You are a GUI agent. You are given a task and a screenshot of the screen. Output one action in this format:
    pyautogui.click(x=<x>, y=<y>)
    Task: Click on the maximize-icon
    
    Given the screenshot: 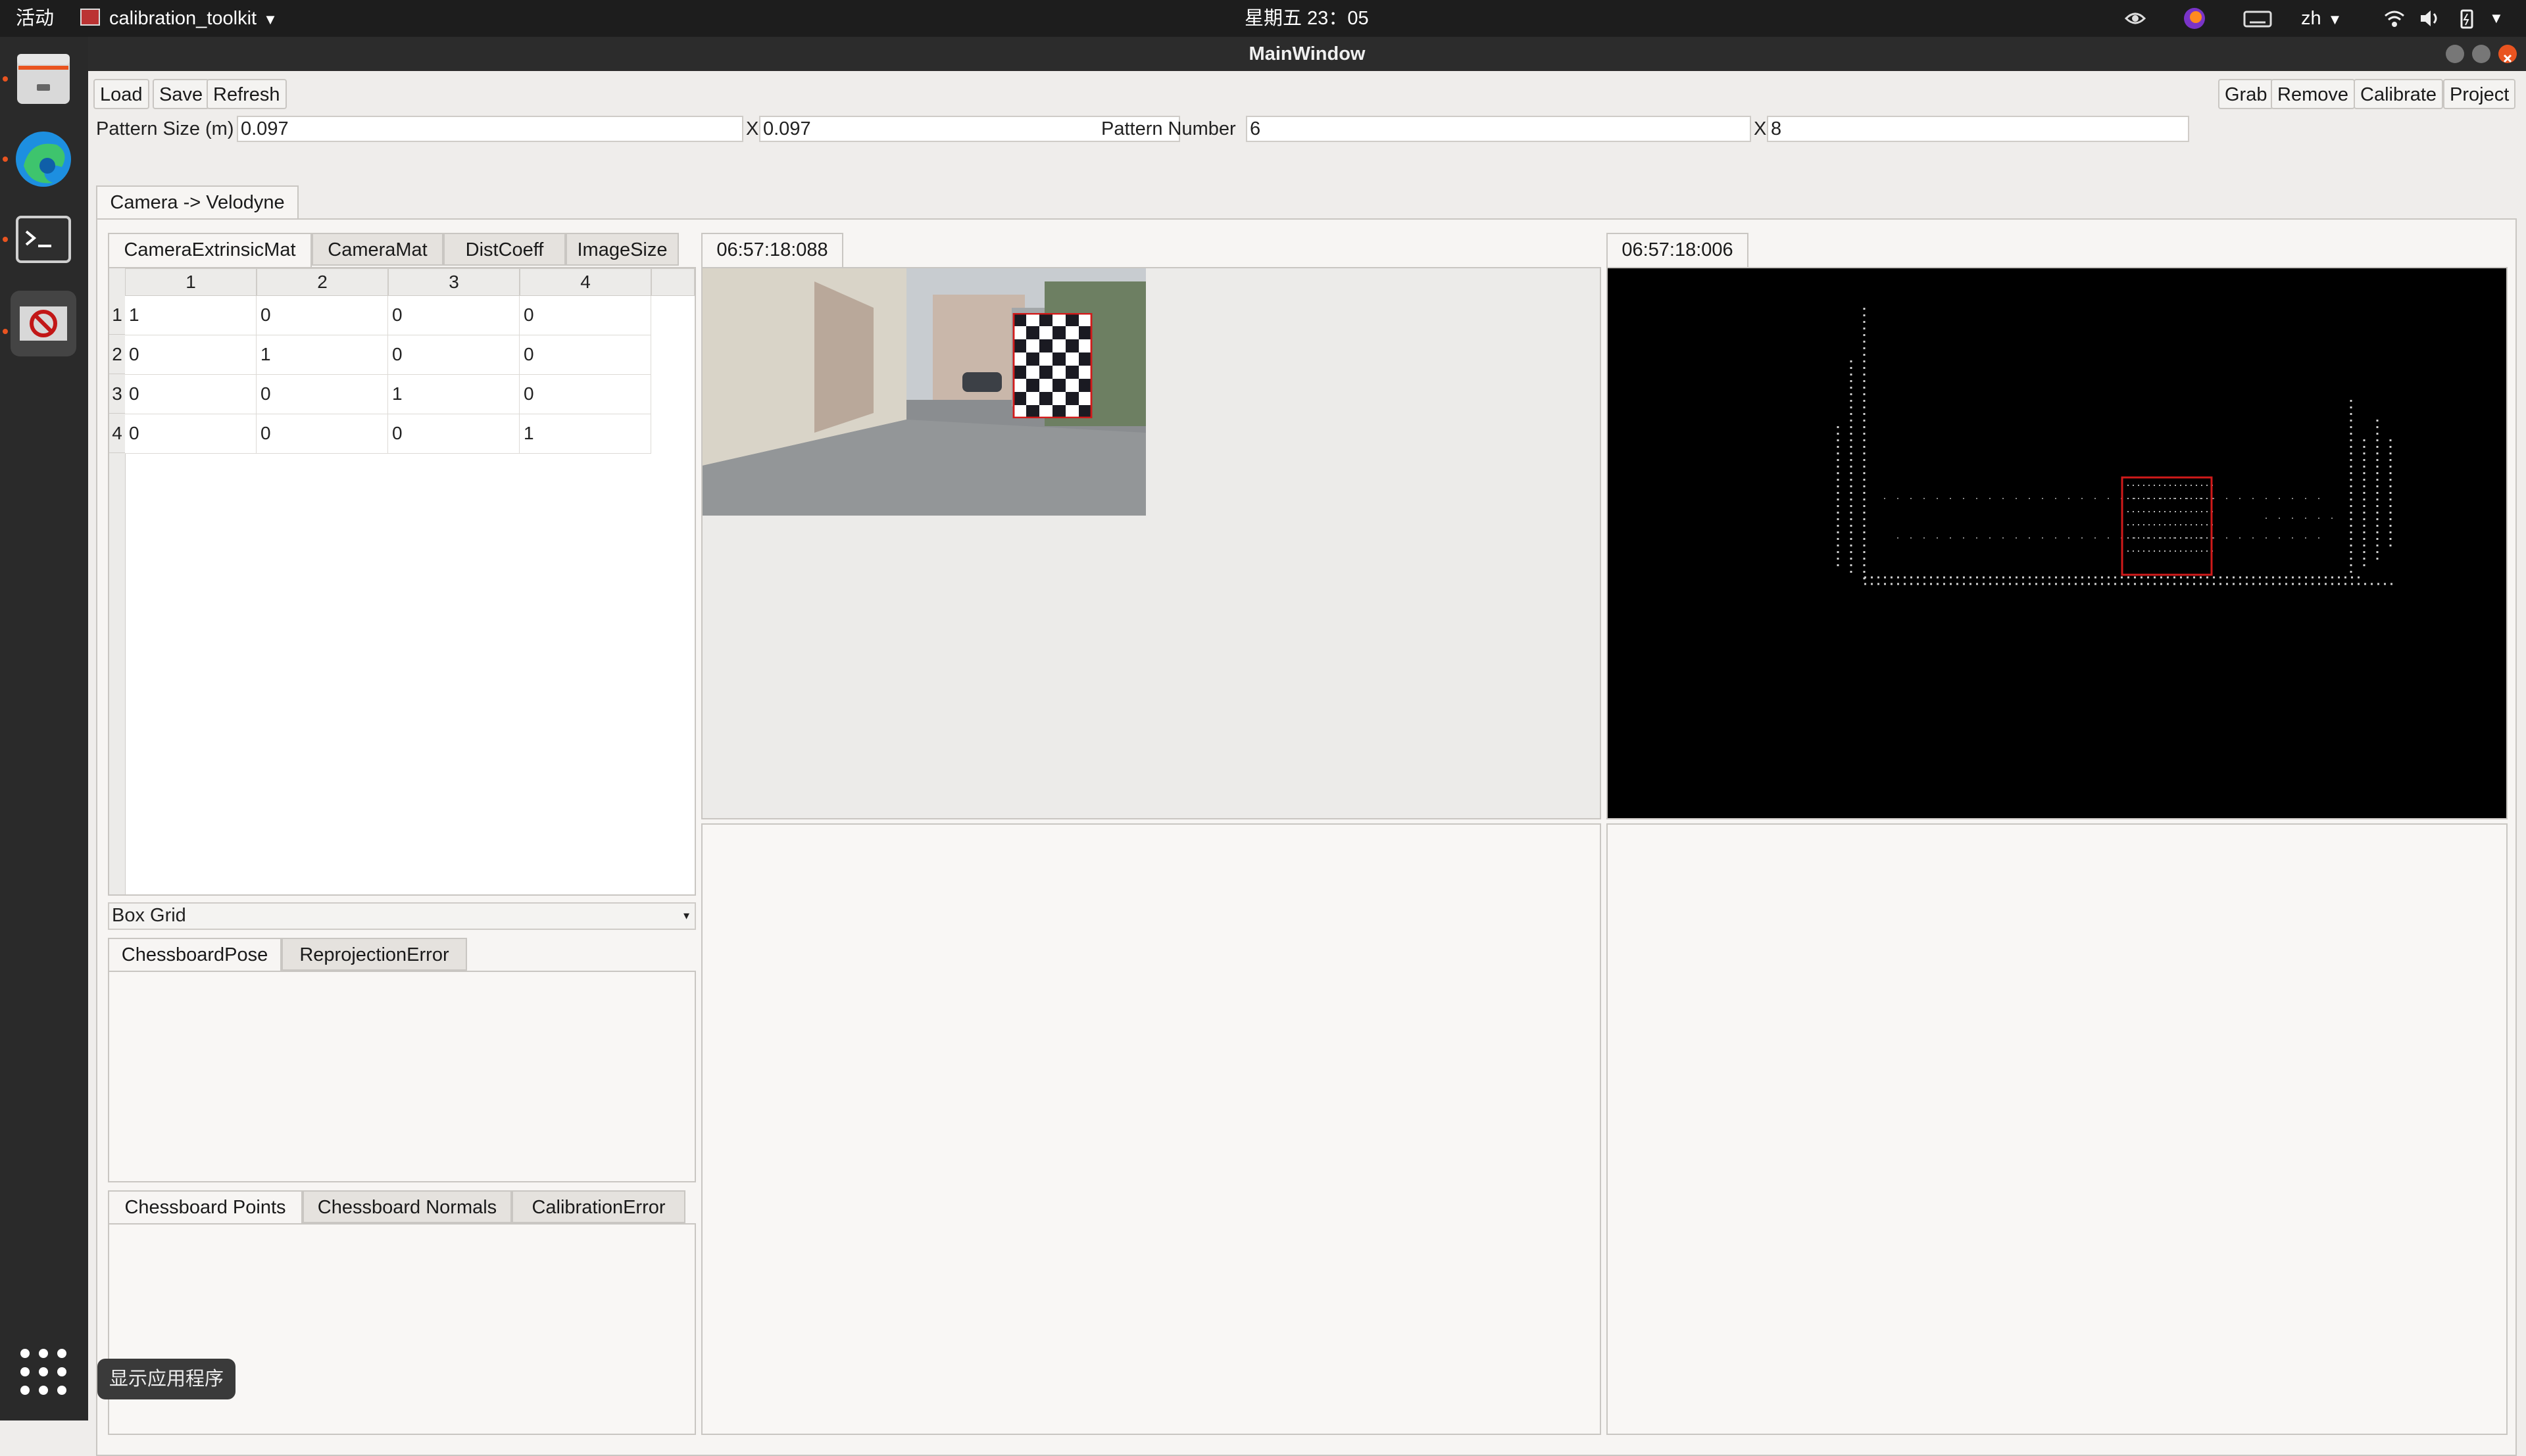 What is the action you would take?
    pyautogui.click(x=2481, y=54)
    